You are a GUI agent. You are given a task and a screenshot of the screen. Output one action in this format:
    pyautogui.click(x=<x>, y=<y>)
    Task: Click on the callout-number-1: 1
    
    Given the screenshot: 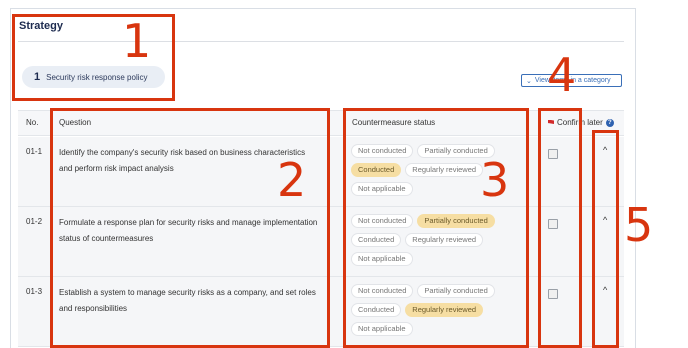 What is the action you would take?
    pyautogui.click(x=137, y=41)
    